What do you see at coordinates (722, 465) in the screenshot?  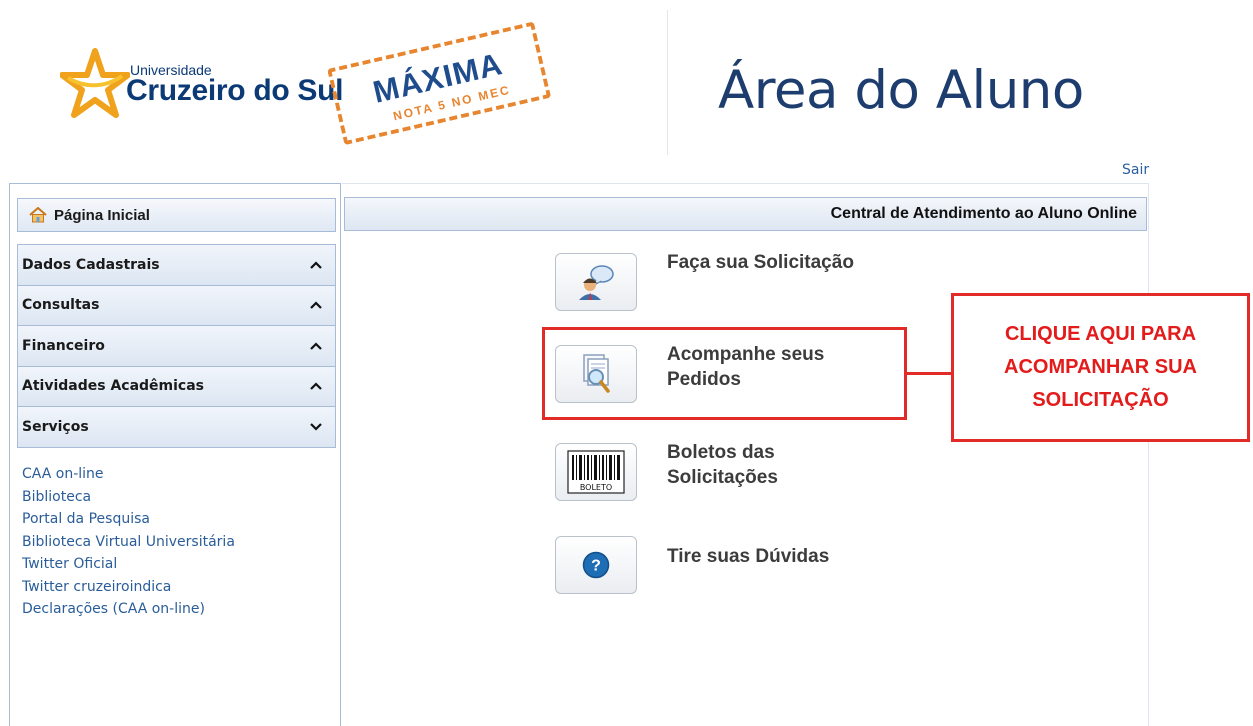 I see `option-label: Boletos das Solicitações` at bounding box center [722, 465].